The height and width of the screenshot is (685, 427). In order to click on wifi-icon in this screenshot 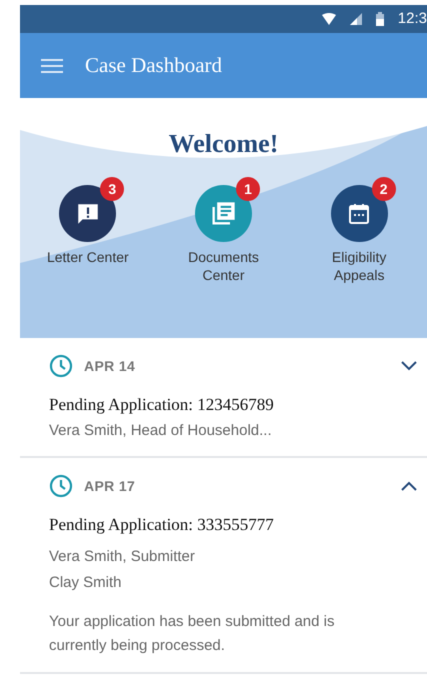, I will do `click(329, 19)`.